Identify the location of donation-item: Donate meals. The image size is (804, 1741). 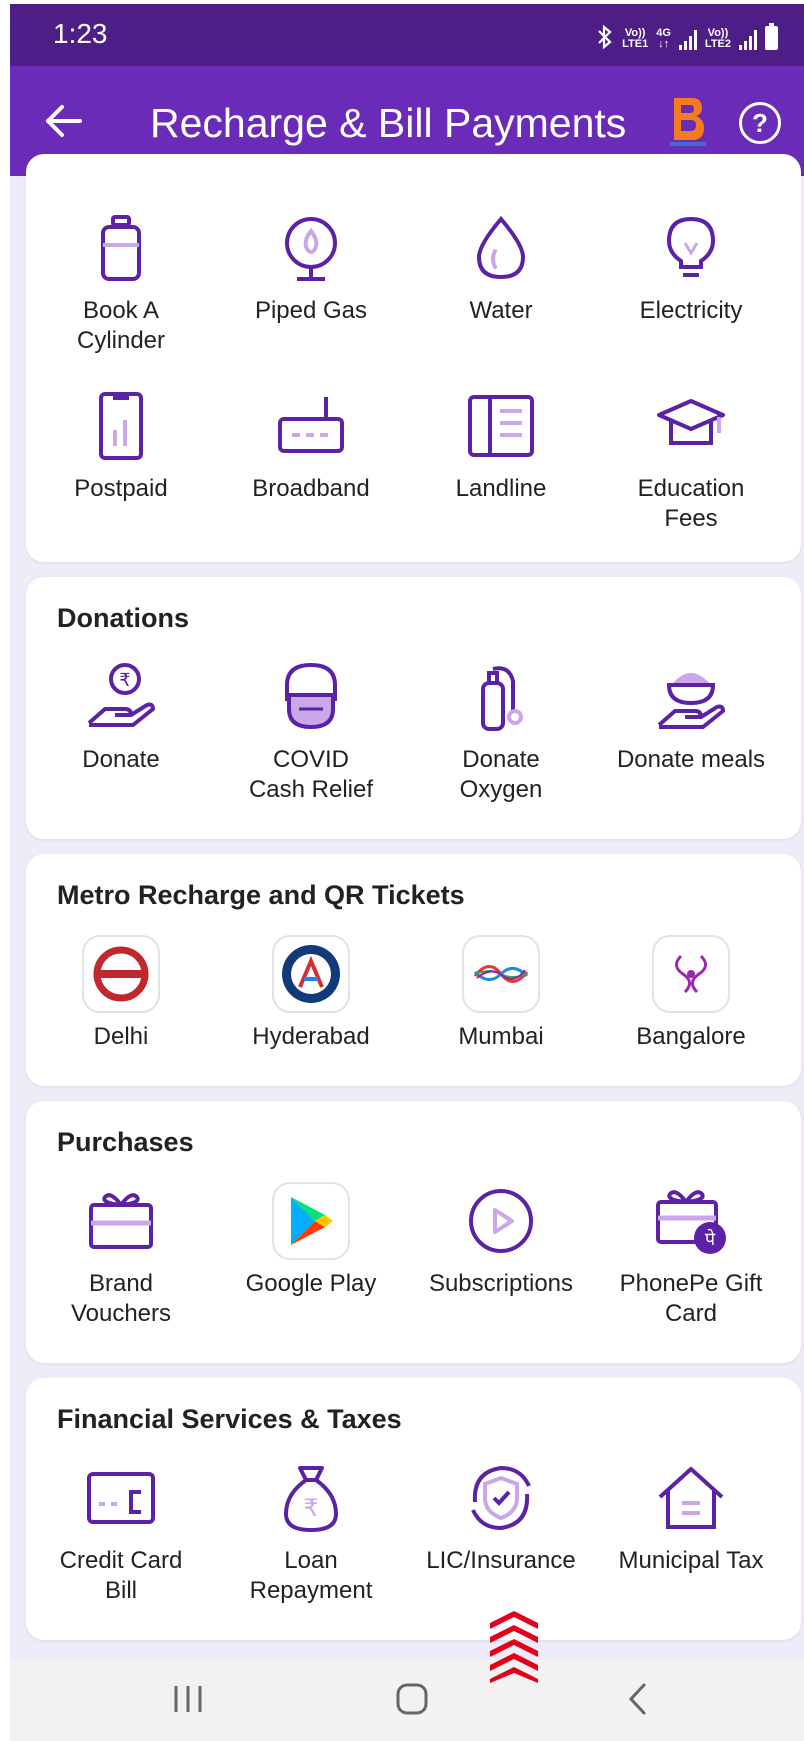
(691, 731).